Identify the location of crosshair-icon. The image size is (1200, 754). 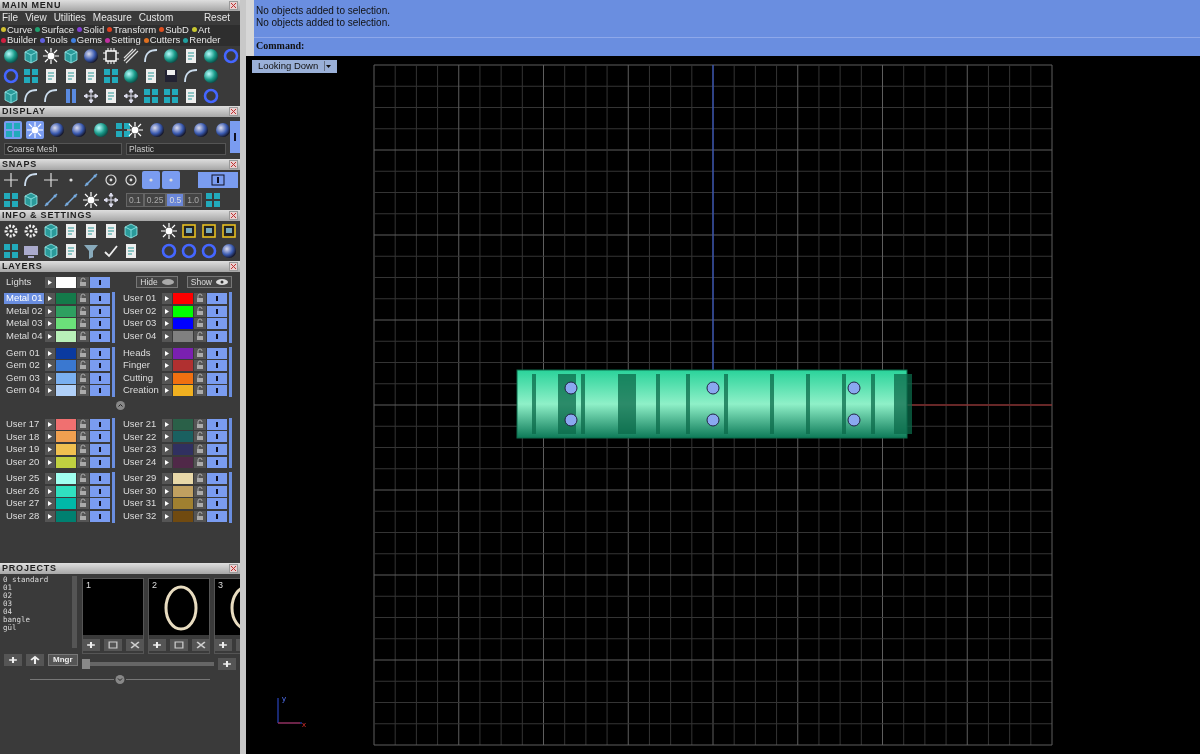
(11, 180).